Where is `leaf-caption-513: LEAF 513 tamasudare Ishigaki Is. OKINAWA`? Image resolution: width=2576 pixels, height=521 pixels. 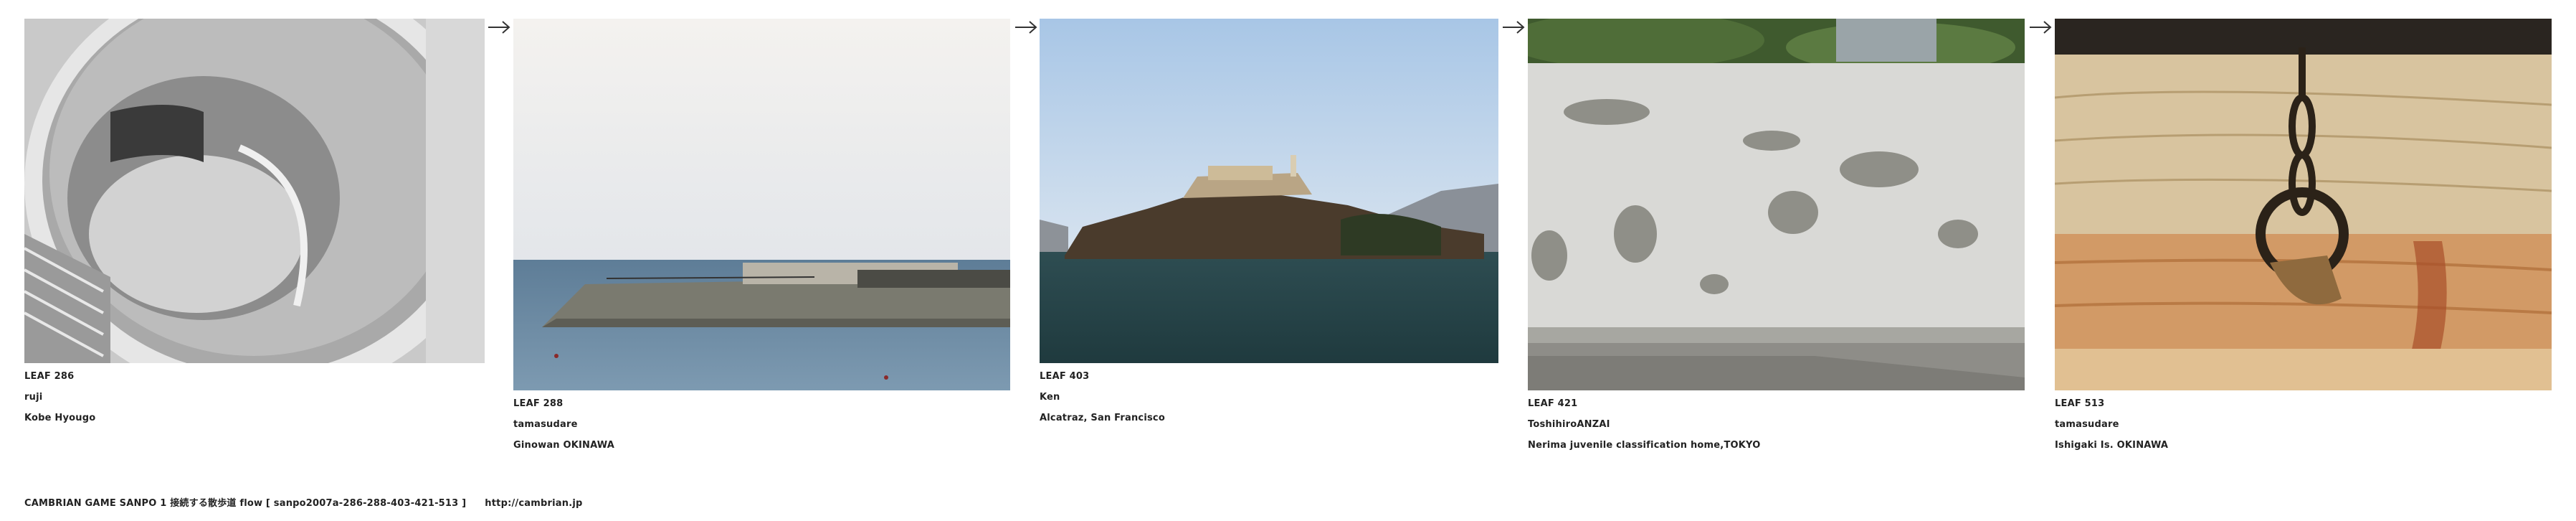 leaf-caption-513: LEAF 513 tamasudare Ishigaki Is. OKINAWA is located at coordinates (2111, 424).